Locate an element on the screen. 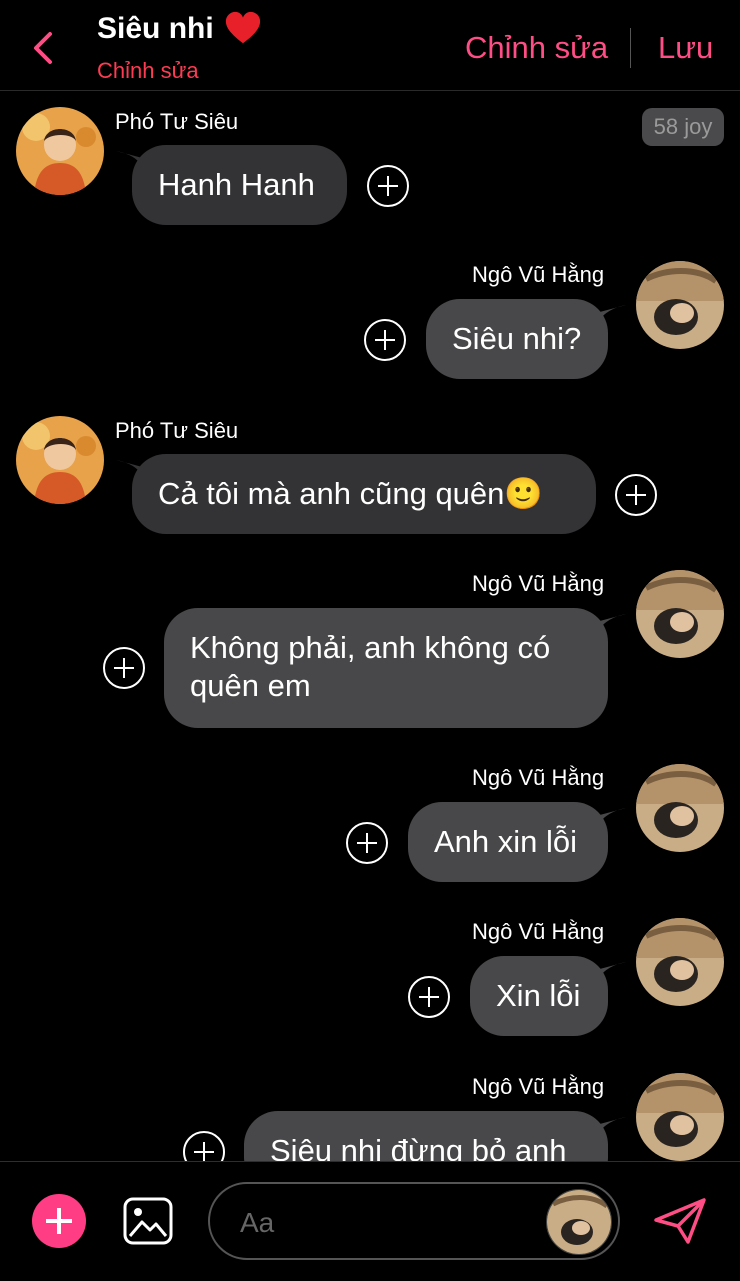 This screenshot has width=740, height=1281. message-bubble: Không phải, anh không có quên em is located at coordinates (386, 668).